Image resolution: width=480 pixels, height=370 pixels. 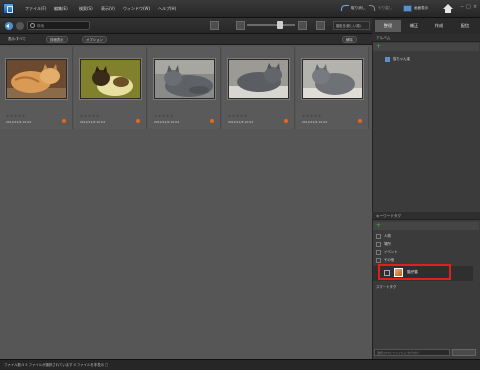 What do you see at coordinates (414, 26) in the screenshot?
I see `tab-fix: 補正` at bounding box center [414, 26].